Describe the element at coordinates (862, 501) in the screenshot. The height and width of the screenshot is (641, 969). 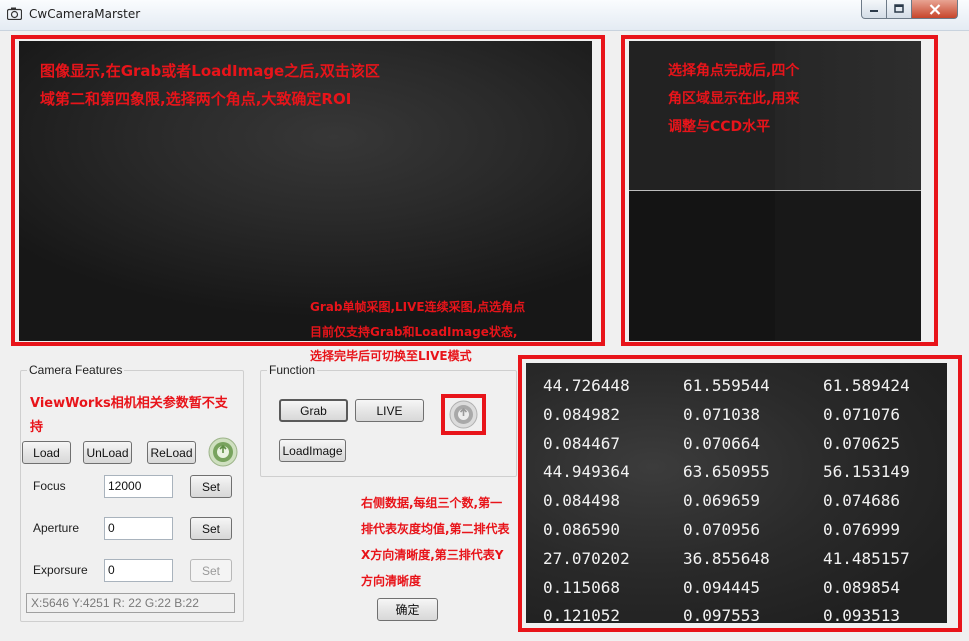
I see `data-cell: 0.074686` at that location.